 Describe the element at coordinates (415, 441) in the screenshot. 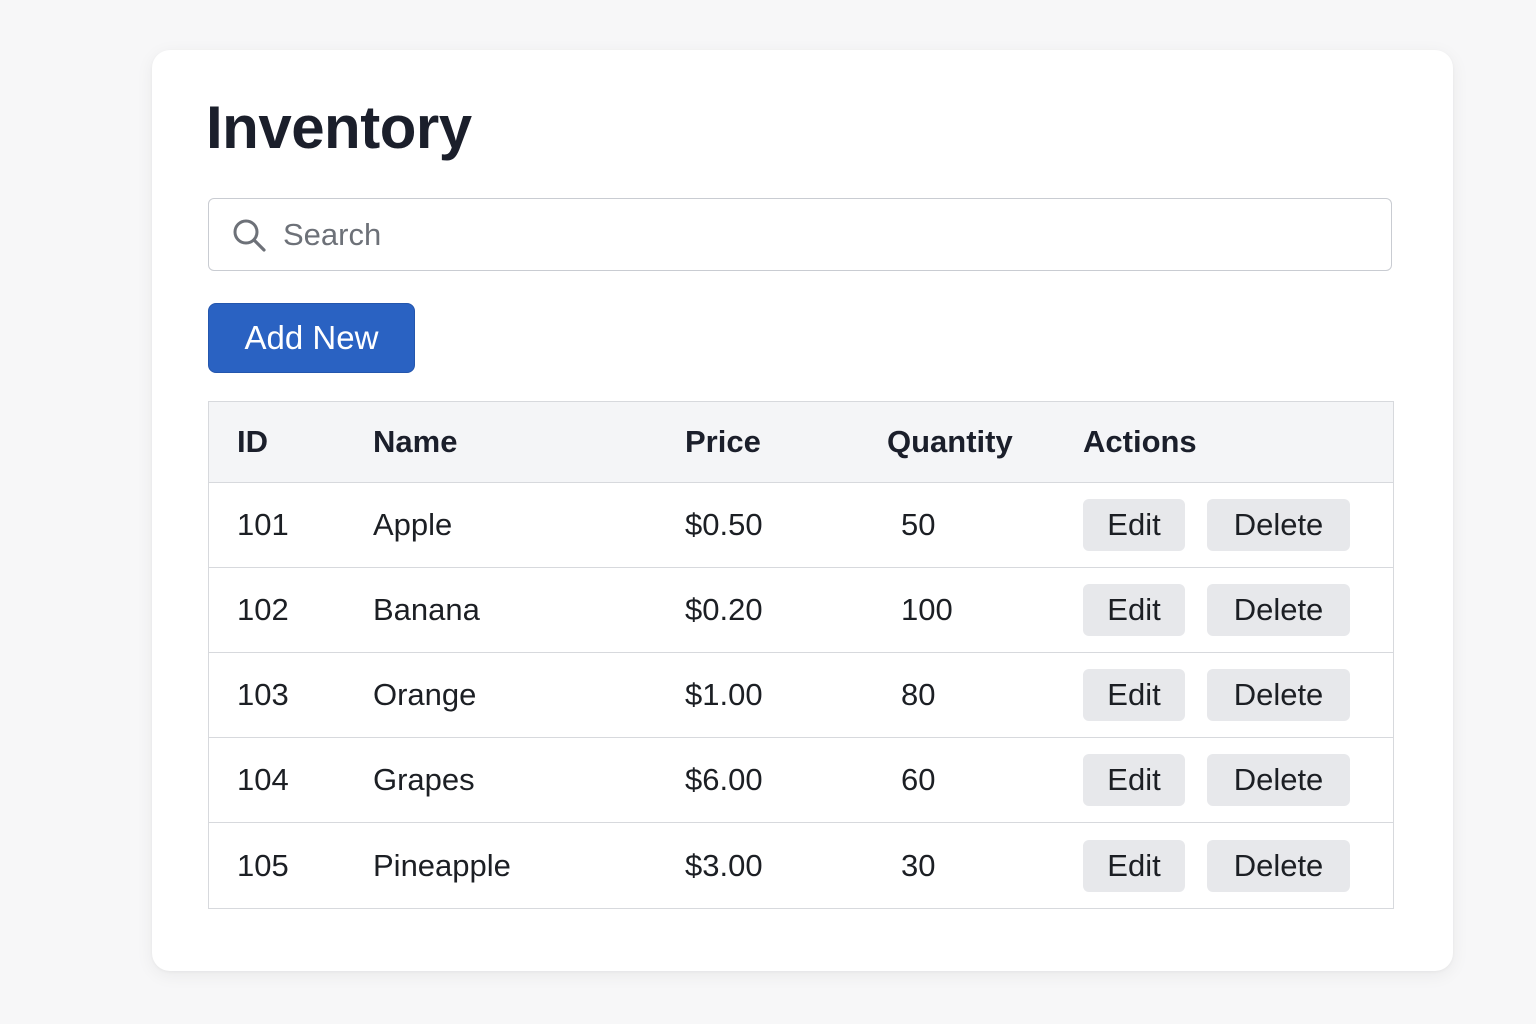

I see `column-header-name: Name` at that location.